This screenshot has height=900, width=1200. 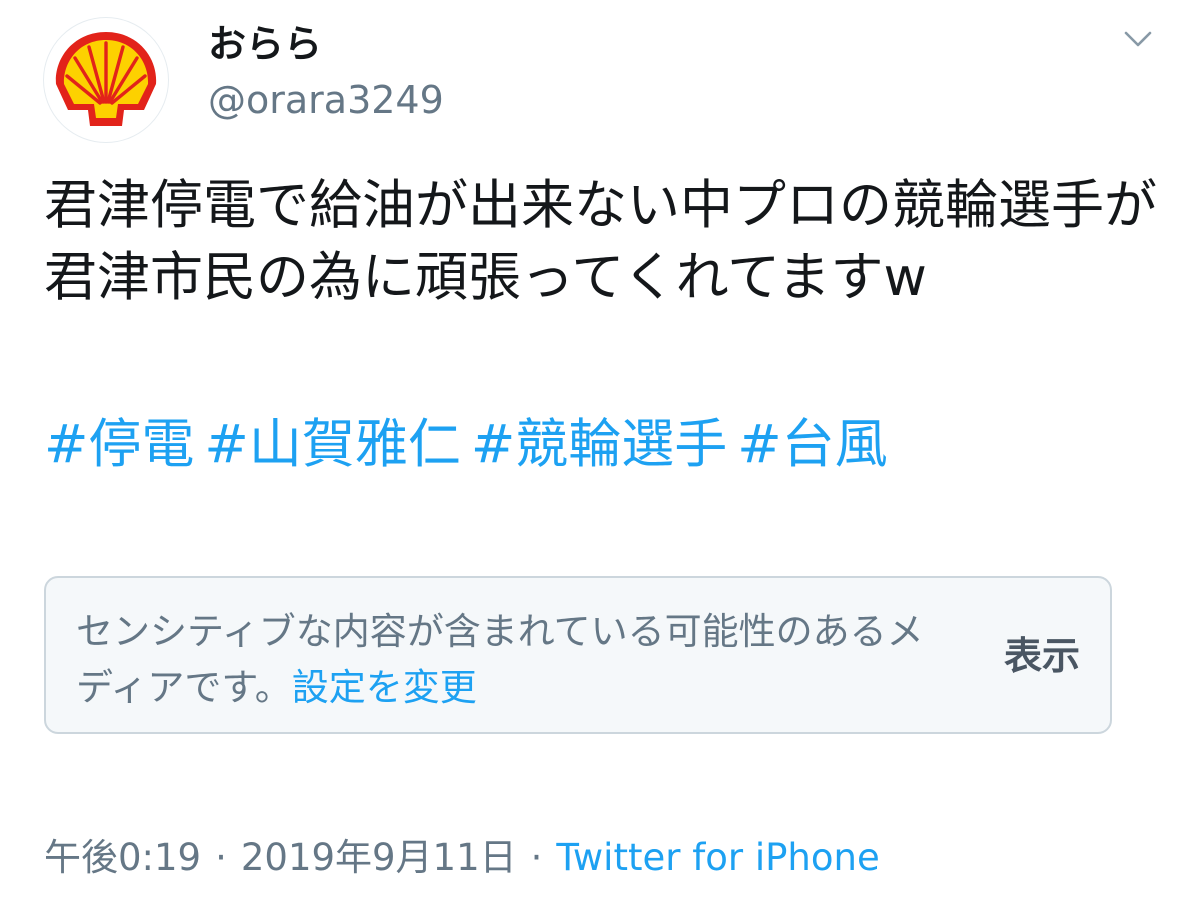 What do you see at coordinates (379, 857) in the screenshot?
I see `tweet-date: 2019年9月11日` at bounding box center [379, 857].